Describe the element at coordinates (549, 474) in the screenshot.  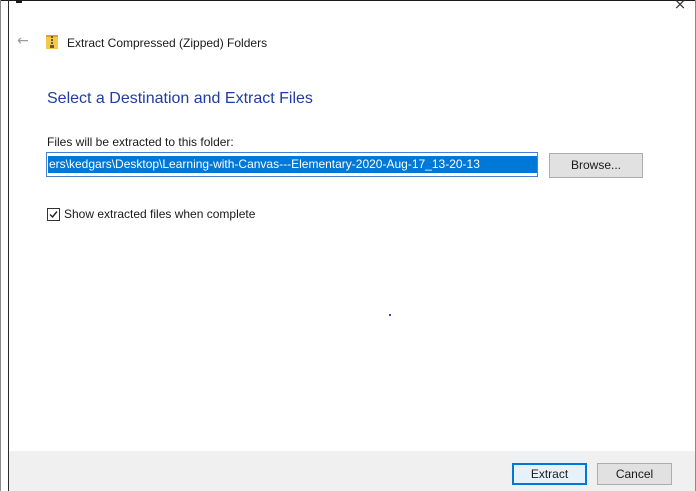
I see `extract-button: Extract` at that location.